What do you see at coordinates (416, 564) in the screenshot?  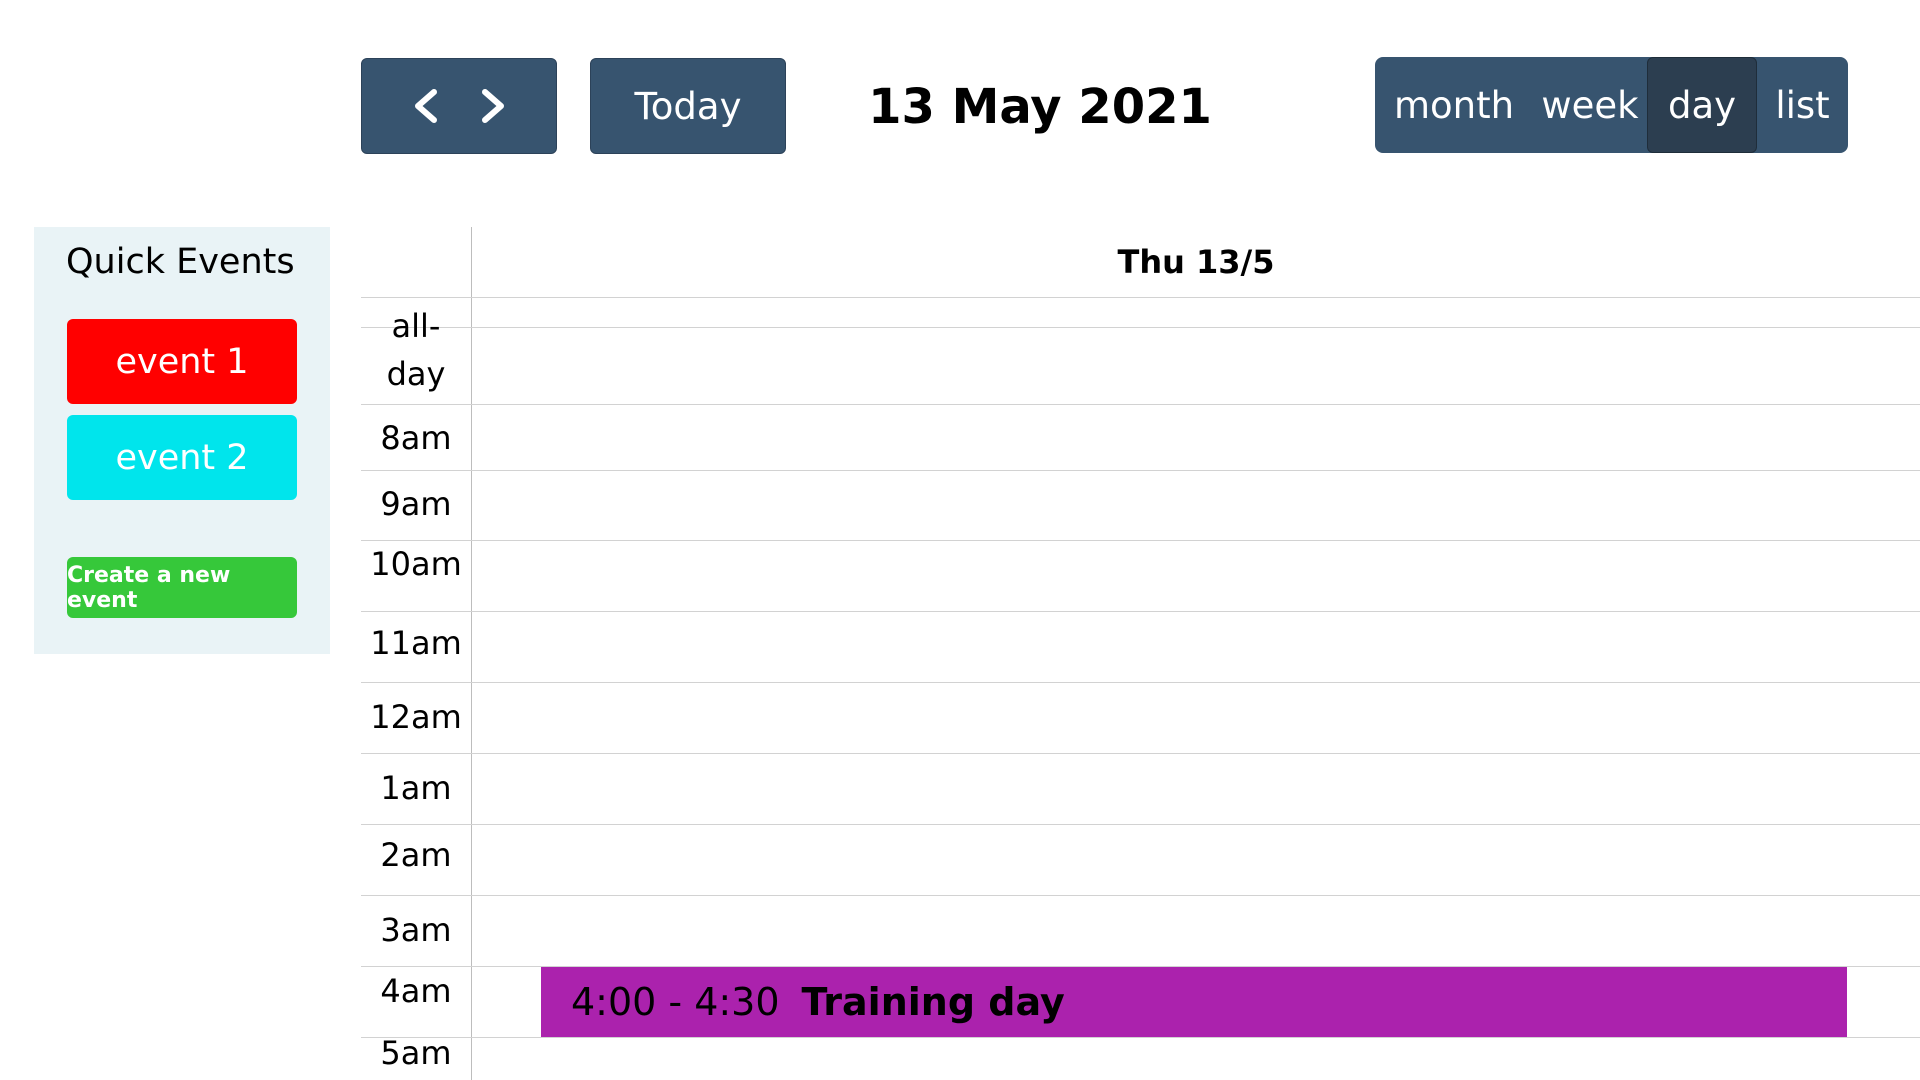 I see `slot-label-10am: 10am` at bounding box center [416, 564].